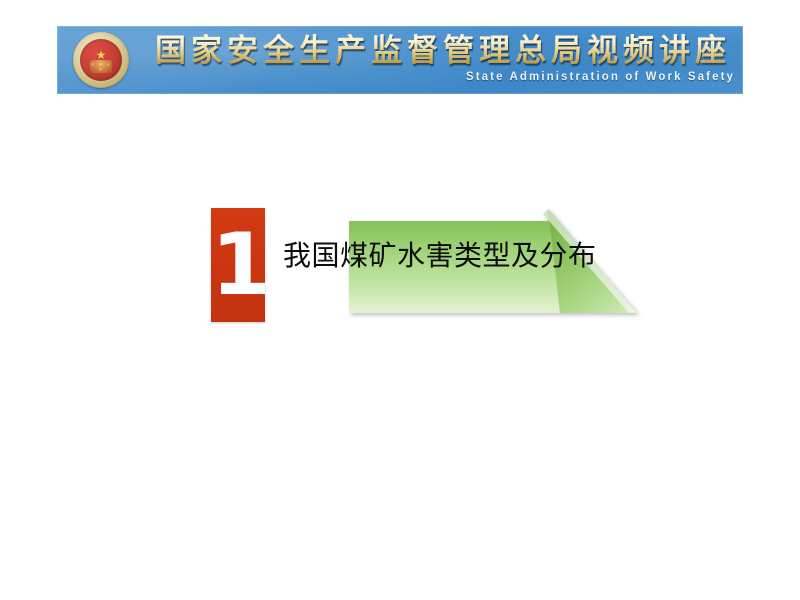 This screenshot has height=600, width=800. I want to click on section-number-block: 1, so click(241, 265).